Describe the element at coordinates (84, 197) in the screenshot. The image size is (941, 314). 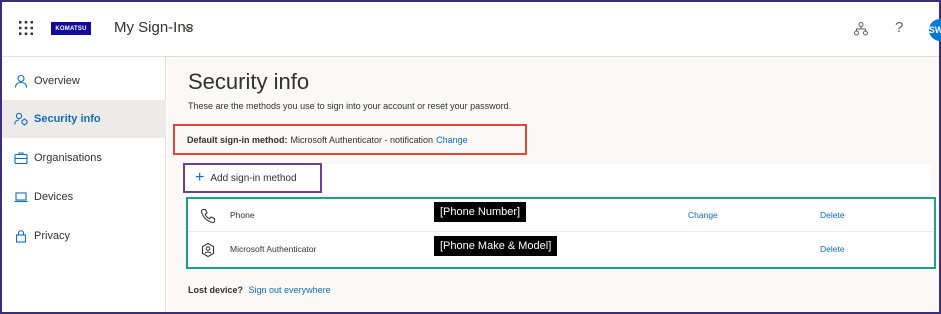
I see `sidebar-item-devices: Devices` at that location.